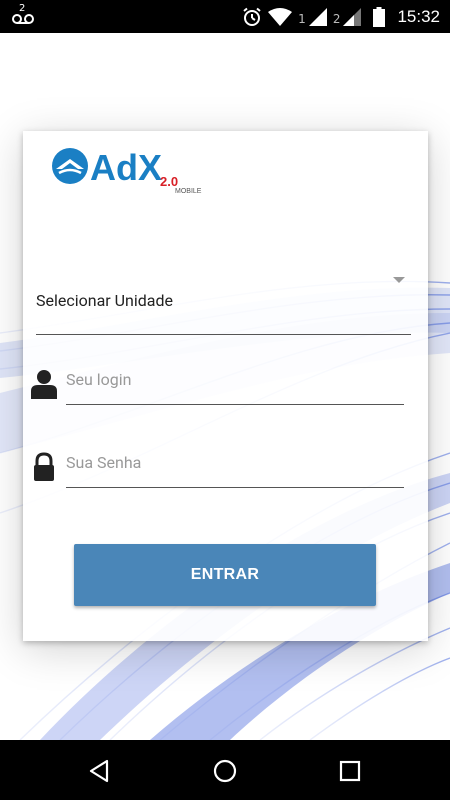 This screenshot has height=800, width=450. What do you see at coordinates (44, 466) in the screenshot?
I see `lock-icon` at bounding box center [44, 466].